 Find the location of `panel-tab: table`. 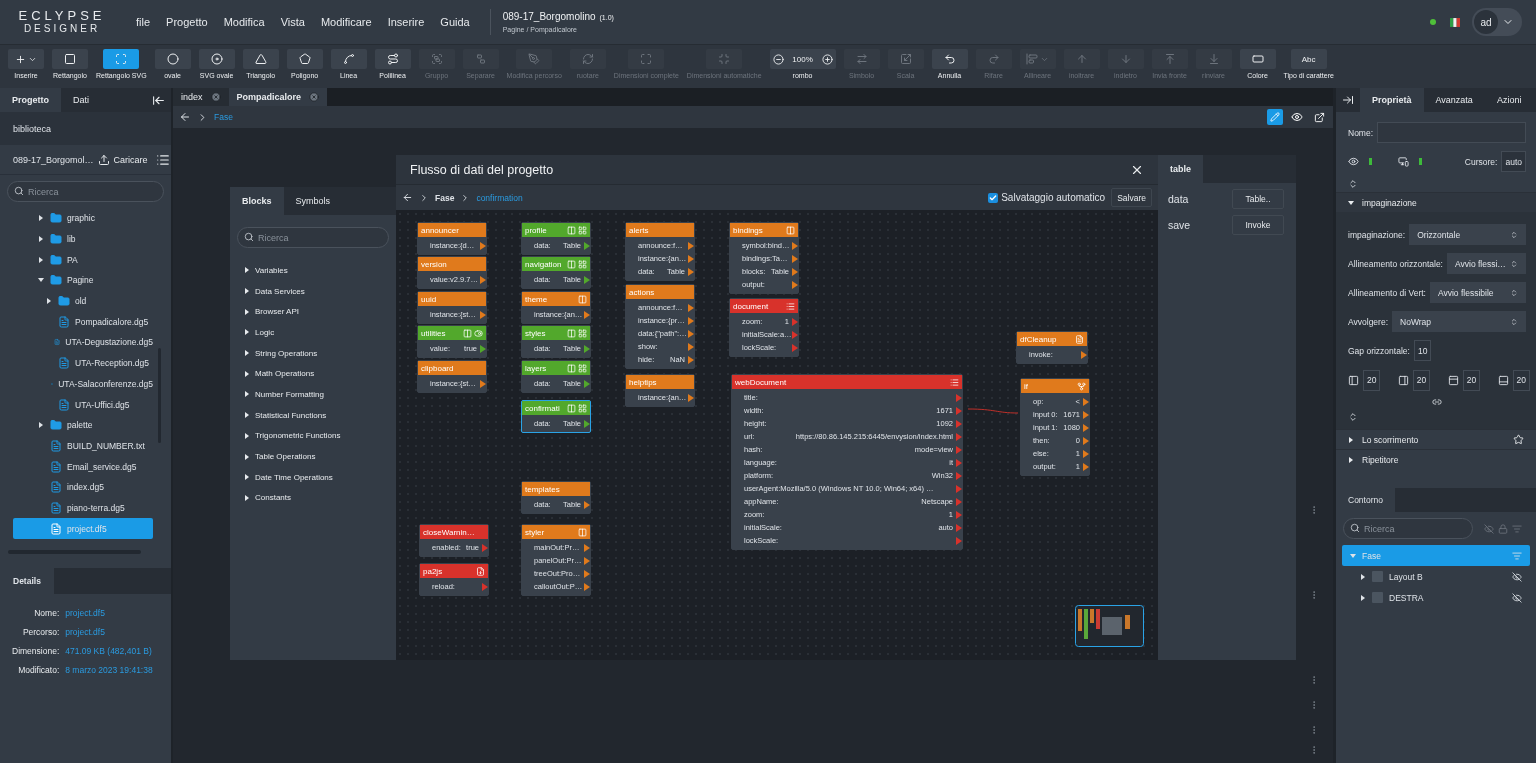

panel-tab: table is located at coordinates (1180, 169).